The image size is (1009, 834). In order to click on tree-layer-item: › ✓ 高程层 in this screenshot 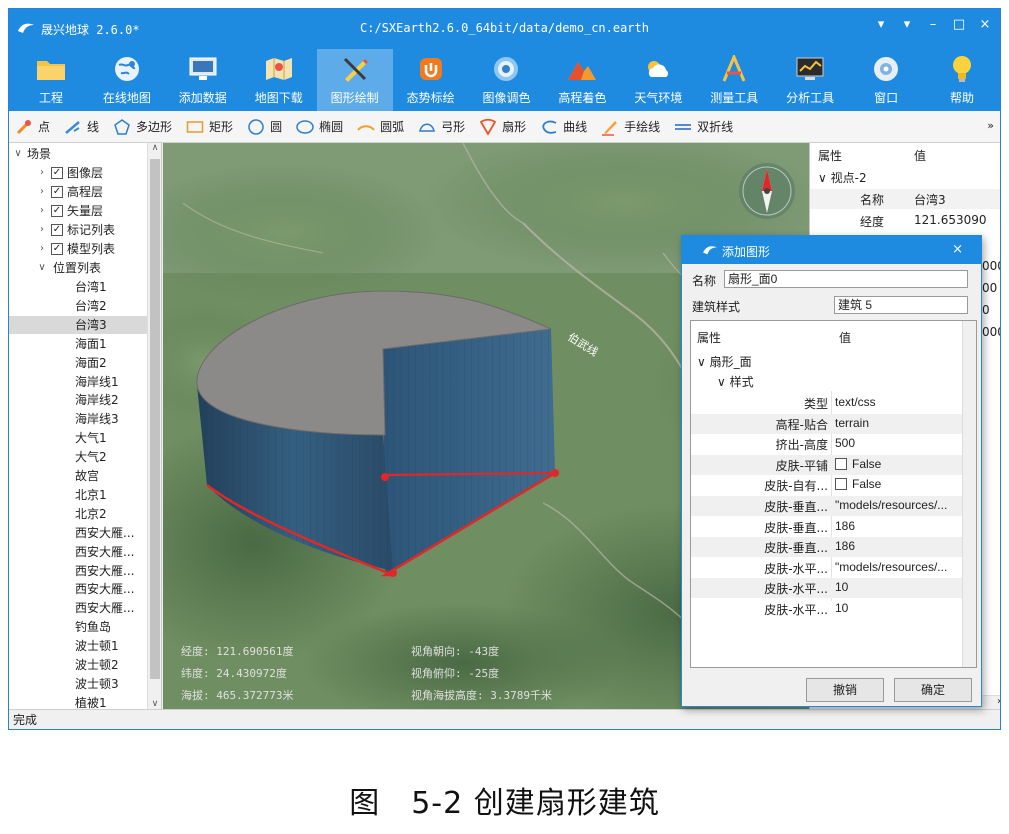, I will do `click(78, 192)`.